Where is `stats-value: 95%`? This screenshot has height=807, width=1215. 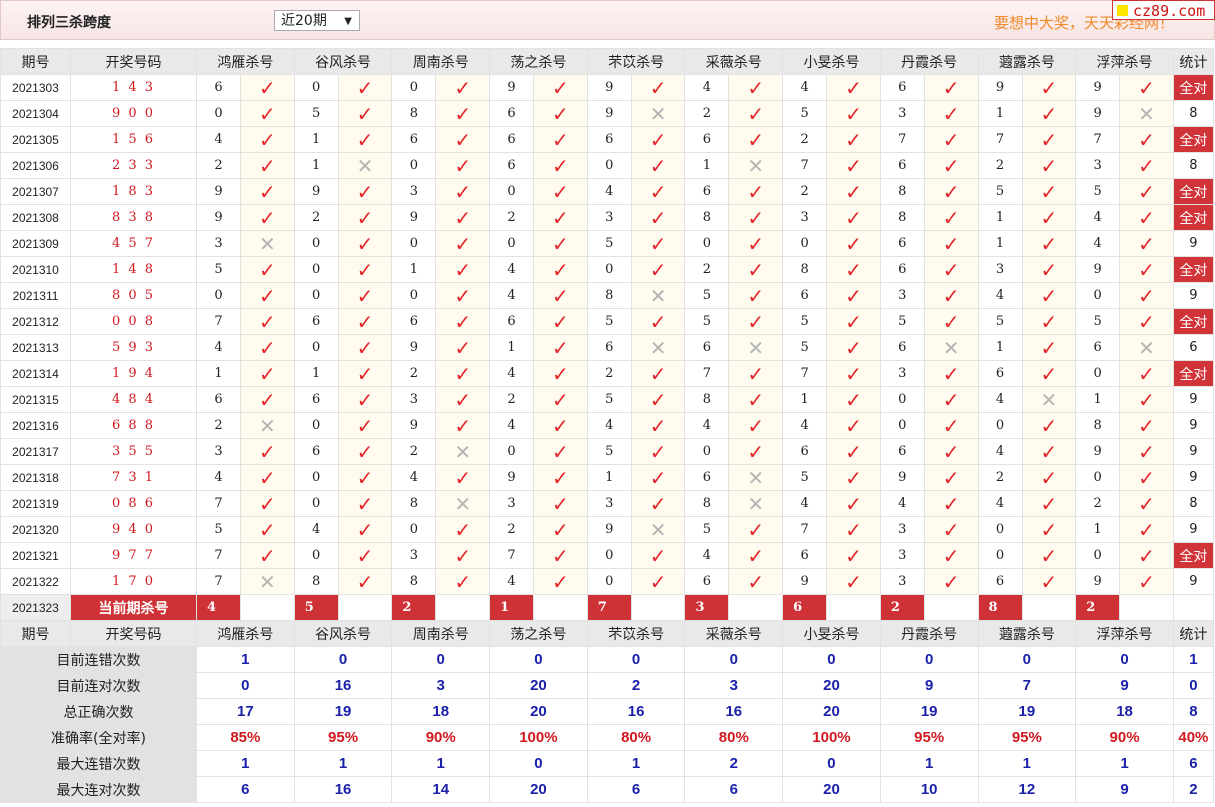
stats-value: 95% is located at coordinates (929, 737).